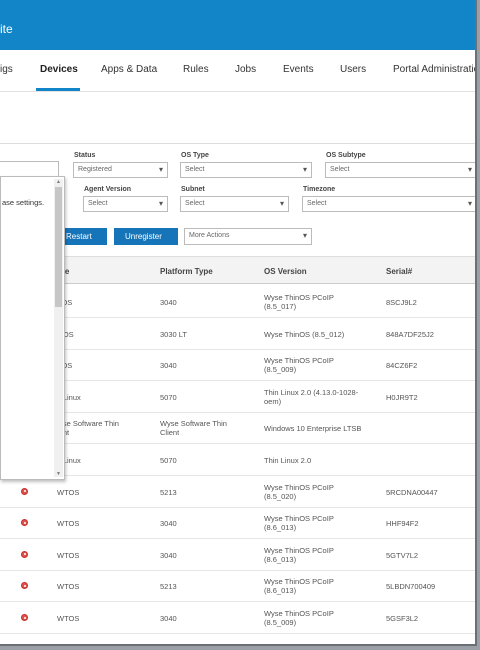 The height and width of the screenshot is (650, 480). I want to click on status-select: Registered, so click(120, 170).